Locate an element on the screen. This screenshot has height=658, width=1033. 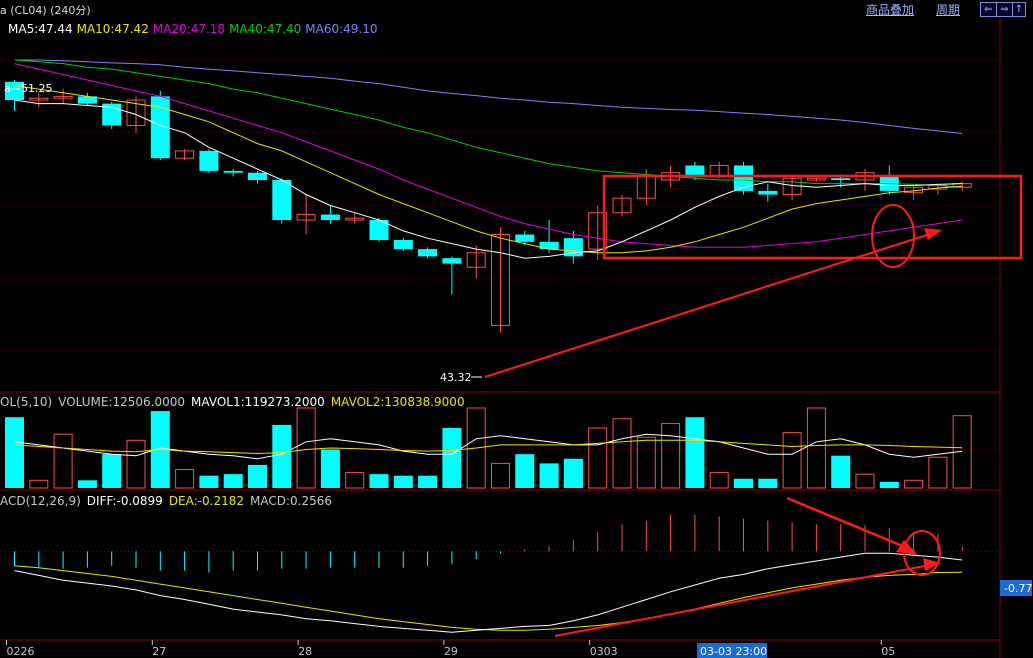
volume-bars is located at coordinates (488, 448).